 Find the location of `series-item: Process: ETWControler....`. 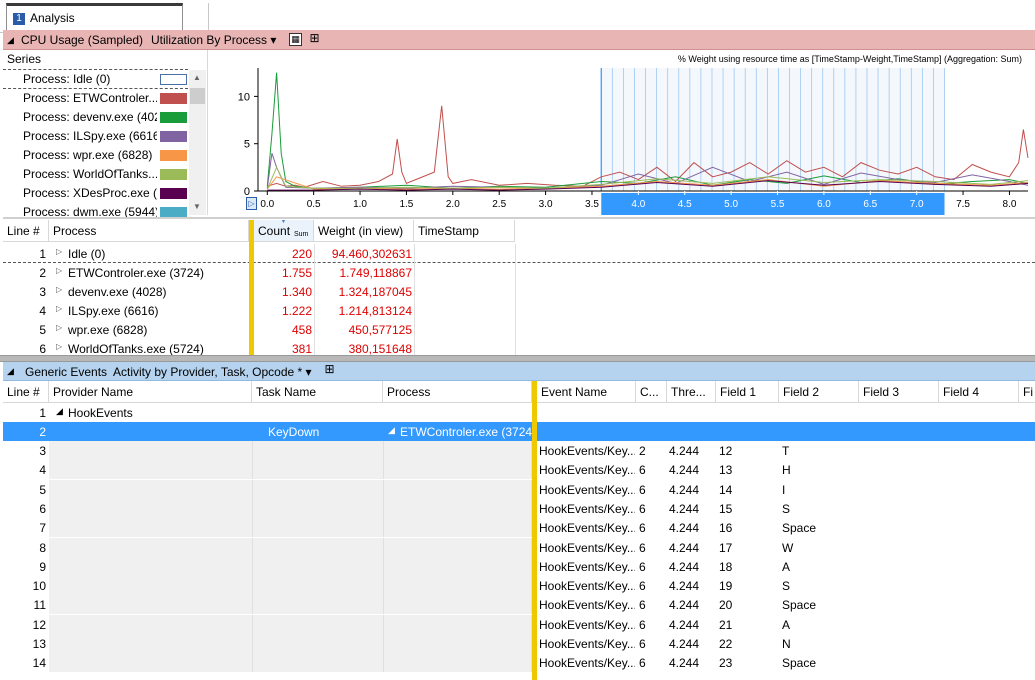

series-item: Process: ETWControler.... is located at coordinates (95, 98).